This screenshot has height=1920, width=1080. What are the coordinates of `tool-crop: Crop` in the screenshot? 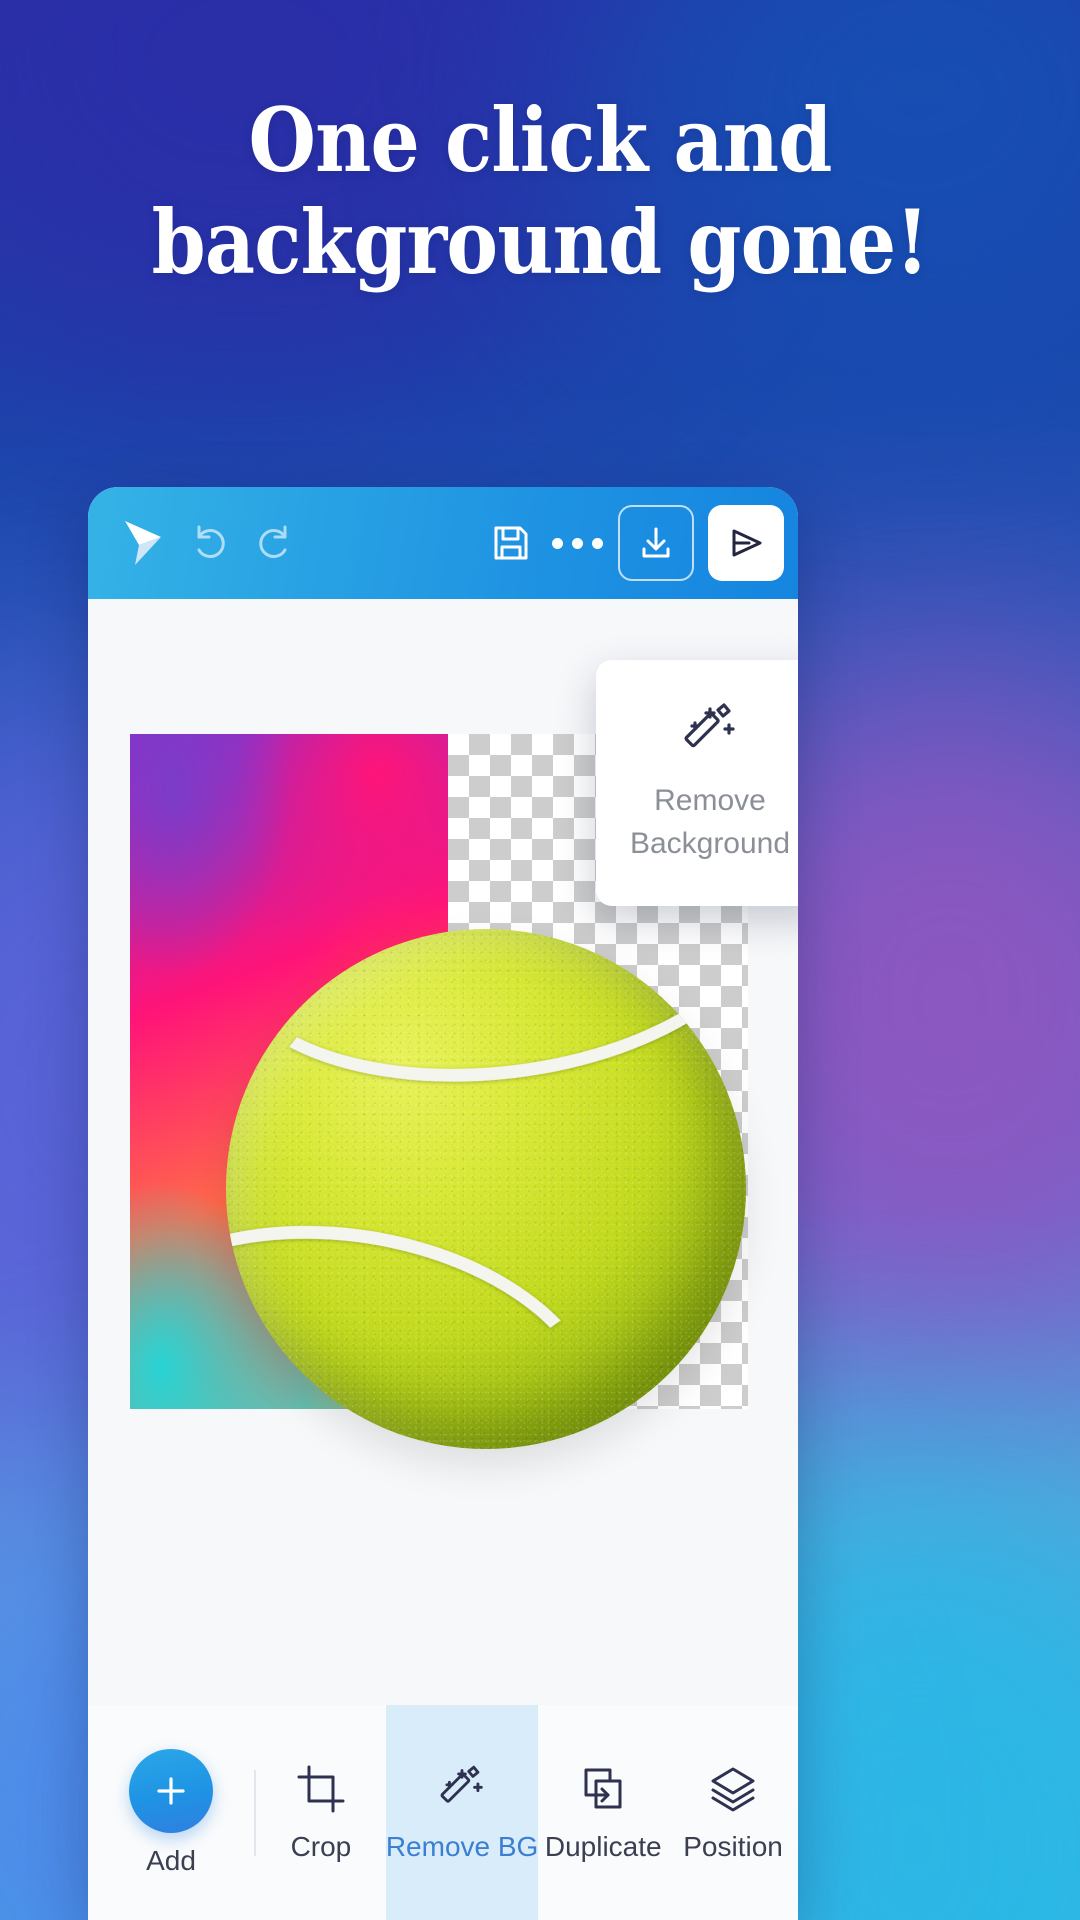 It's located at (321, 1812).